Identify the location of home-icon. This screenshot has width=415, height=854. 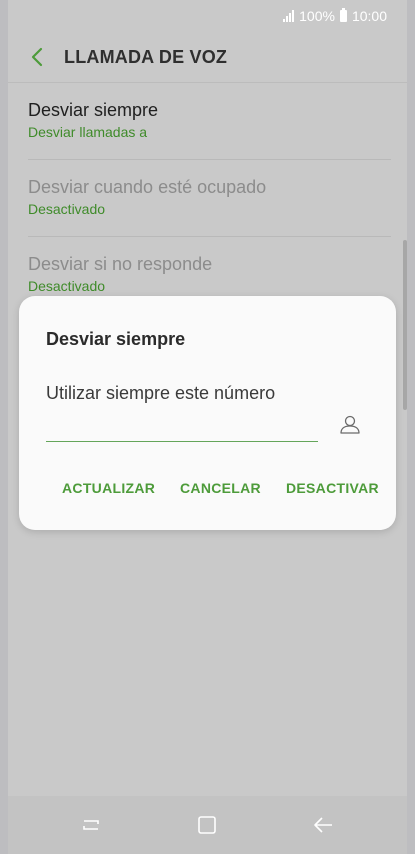
(207, 825).